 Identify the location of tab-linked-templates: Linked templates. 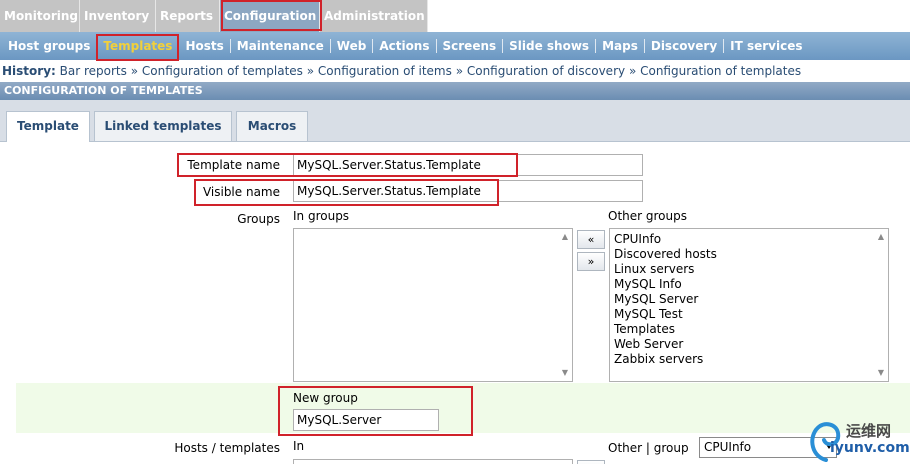
(163, 126).